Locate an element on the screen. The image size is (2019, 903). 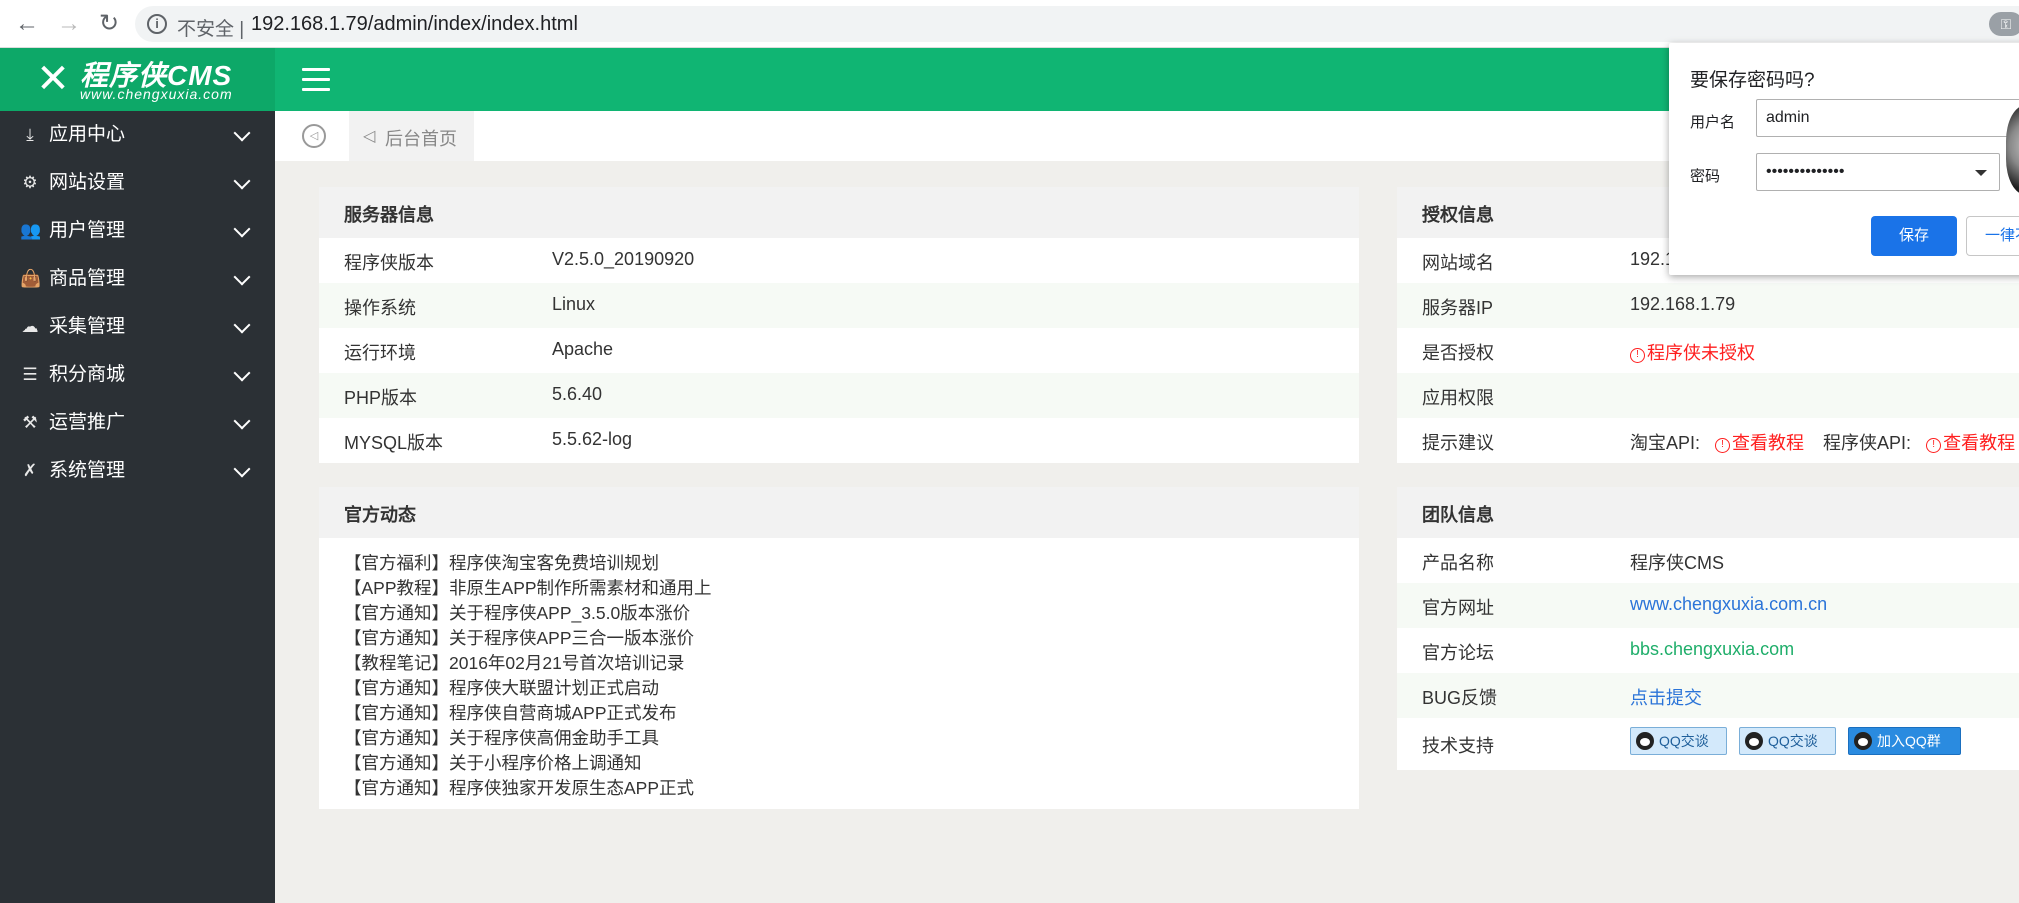
reload-button: ↻ is located at coordinates (109, 24).